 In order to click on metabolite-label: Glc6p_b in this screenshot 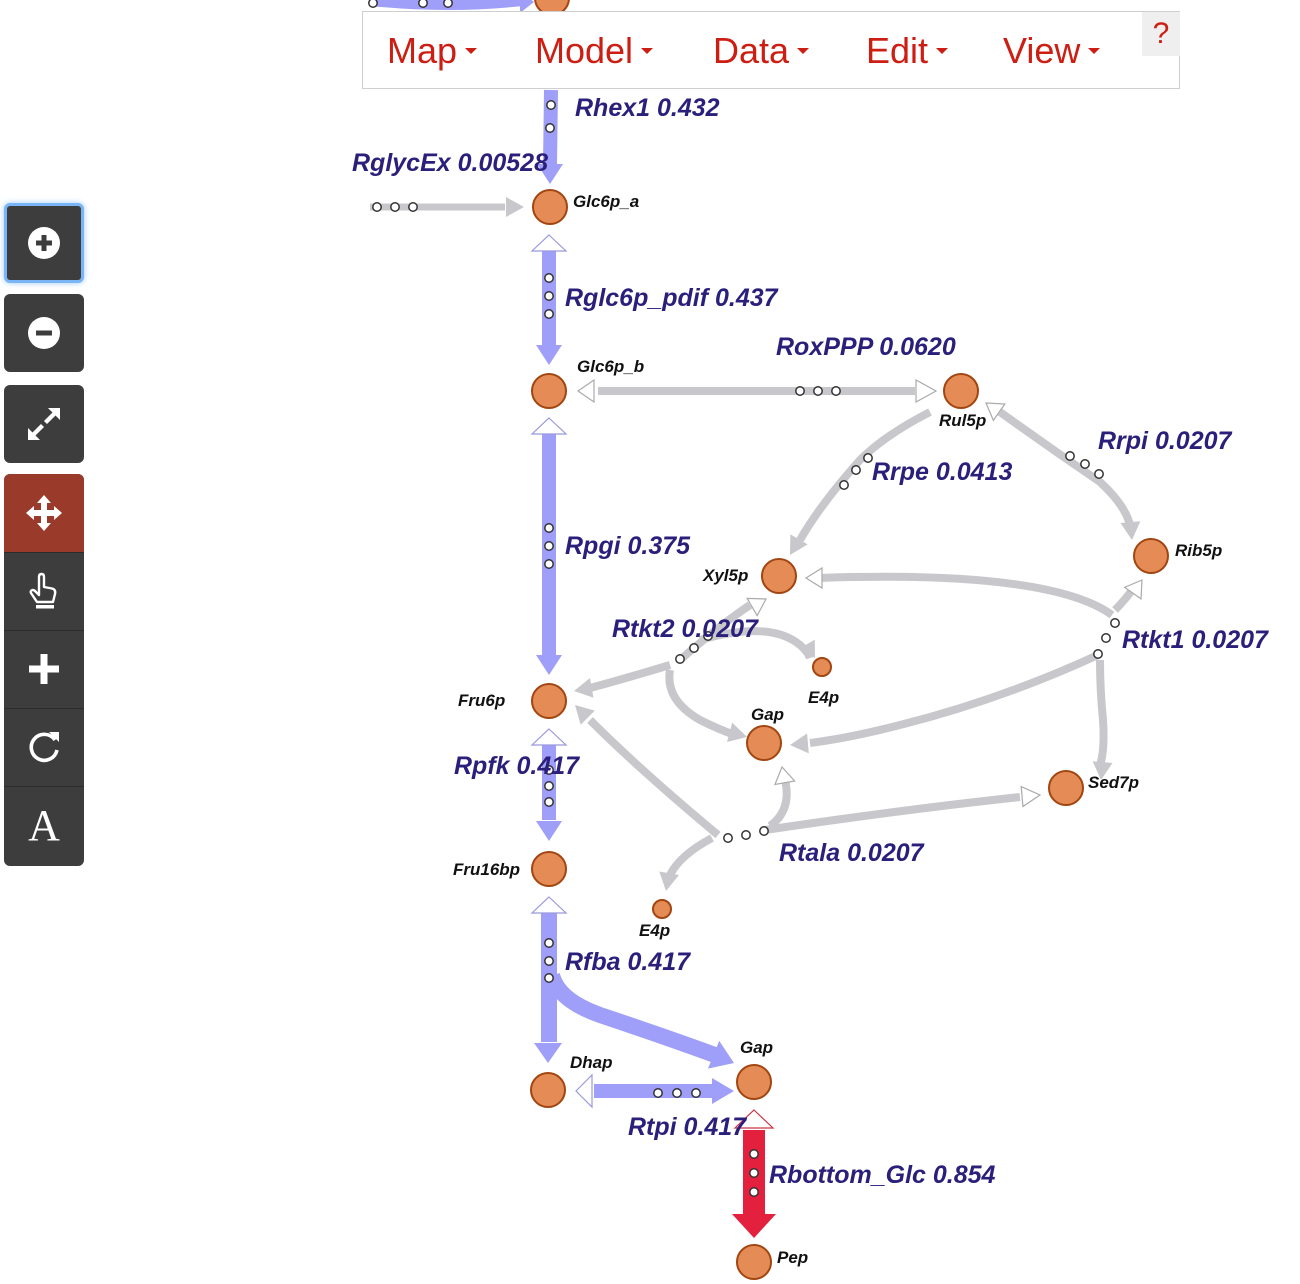, I will do `click(610, 366)`.